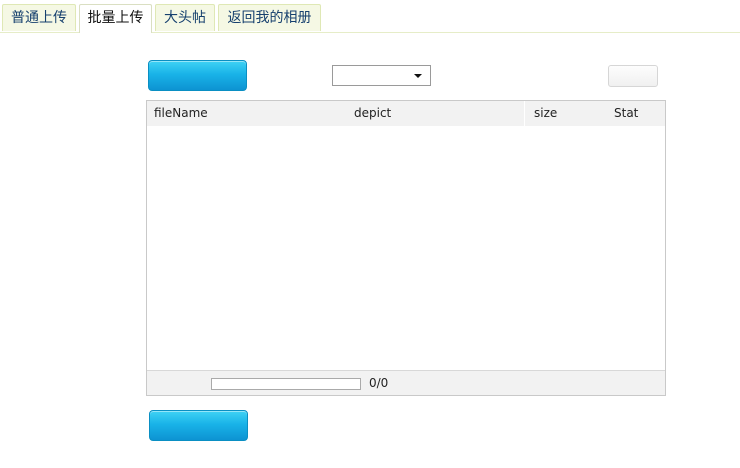 This screenshot has width=740, height=468. I want to click on column-header-size: size, so click(546, 113).